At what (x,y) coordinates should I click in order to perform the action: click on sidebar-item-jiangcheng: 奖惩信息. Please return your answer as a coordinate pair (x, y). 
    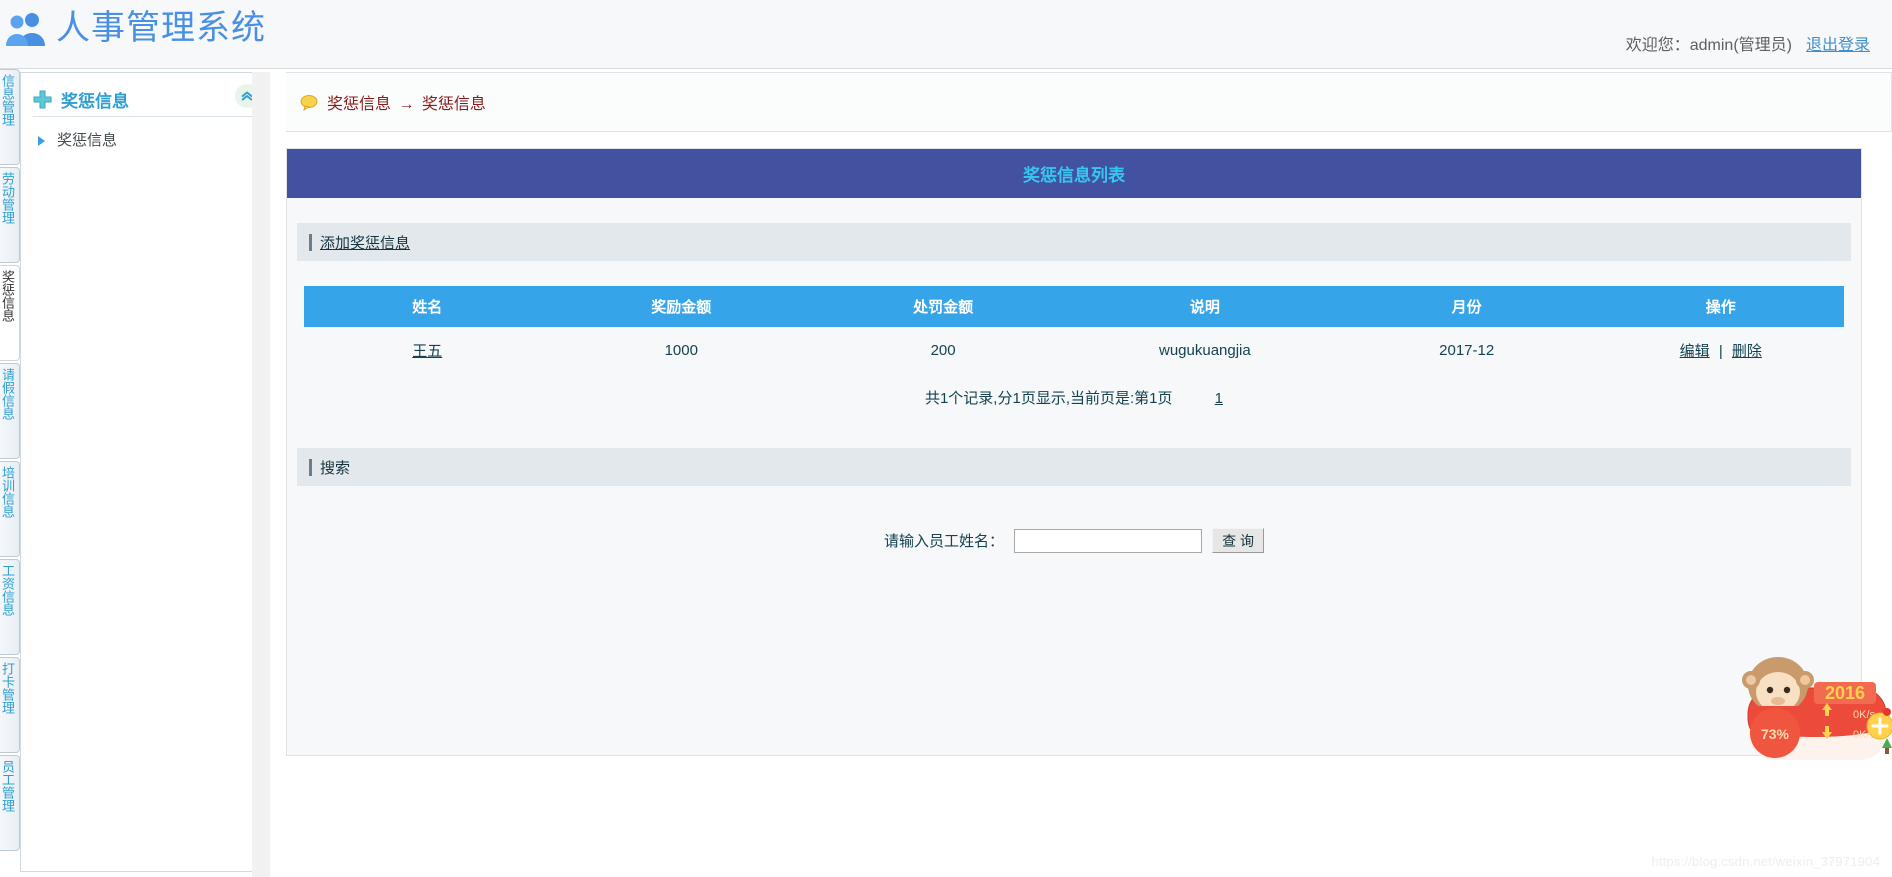
    Looking at the image, I should click on (153, 139).